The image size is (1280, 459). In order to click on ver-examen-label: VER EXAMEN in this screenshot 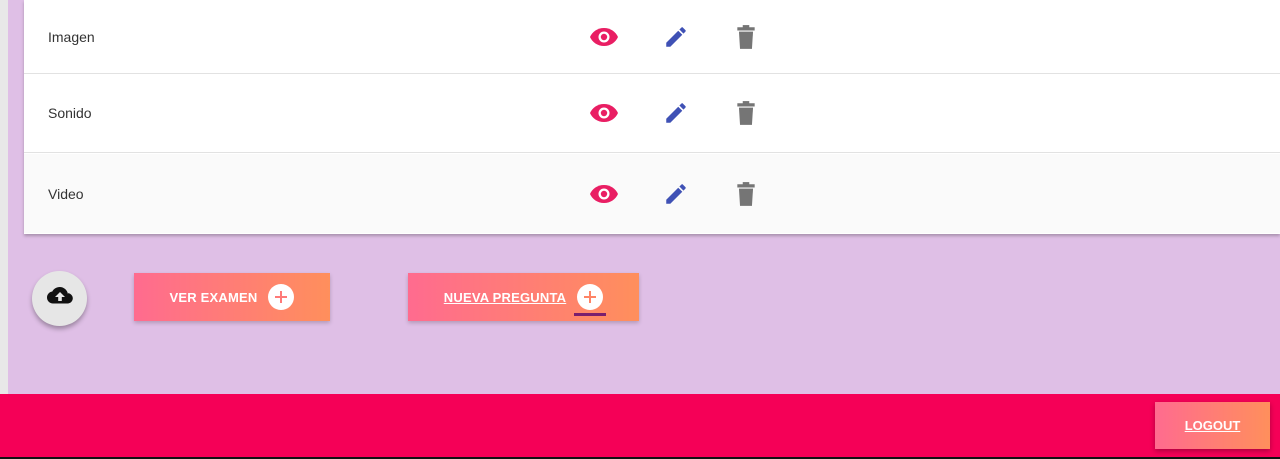, I will do `click(213, 297)`.